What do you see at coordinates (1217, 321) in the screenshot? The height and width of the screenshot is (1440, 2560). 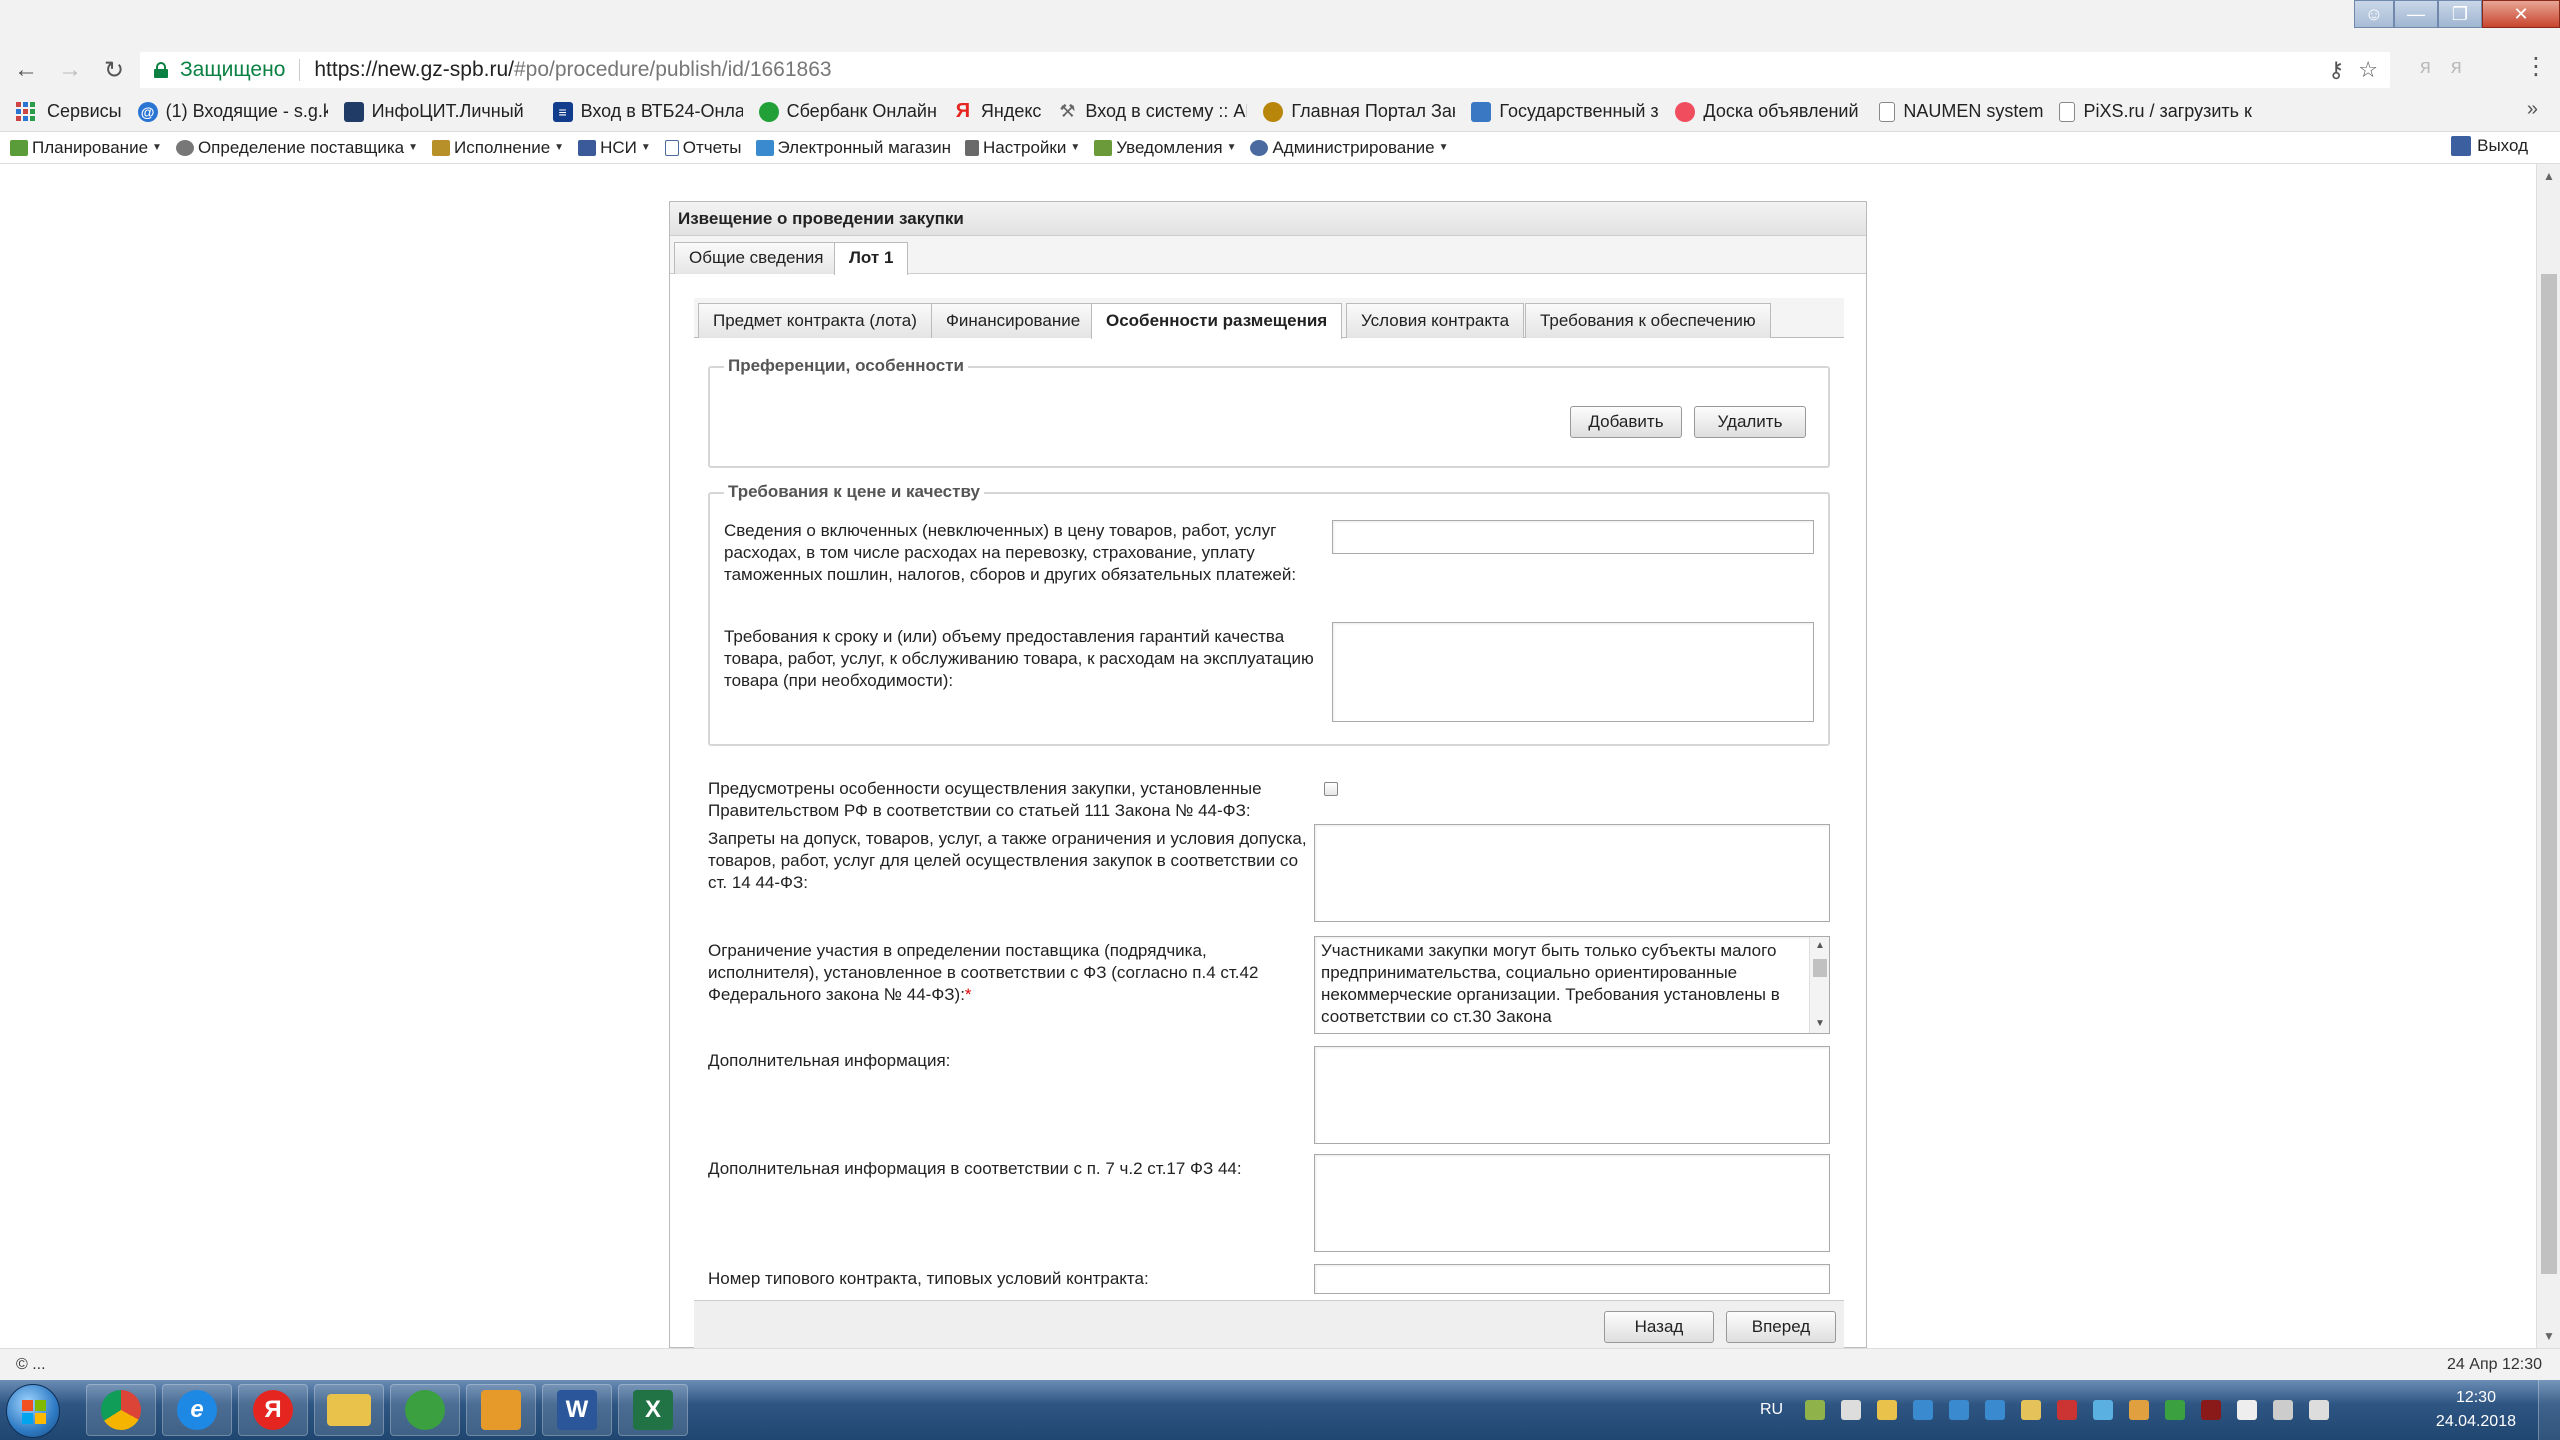 I see `tab-placement-features: Особенности размещения` at bounding box center [1217, 321].